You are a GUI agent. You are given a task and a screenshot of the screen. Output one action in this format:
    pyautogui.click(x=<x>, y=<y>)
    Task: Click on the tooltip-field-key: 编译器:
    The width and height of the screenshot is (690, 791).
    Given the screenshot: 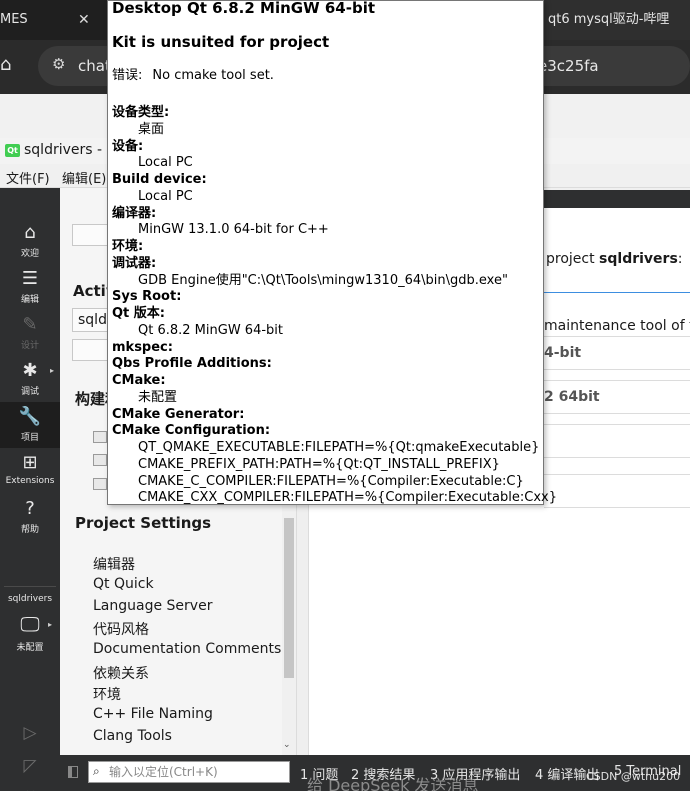 What is the action you would take?
    pyautogui.click(x=134, y=213)
    